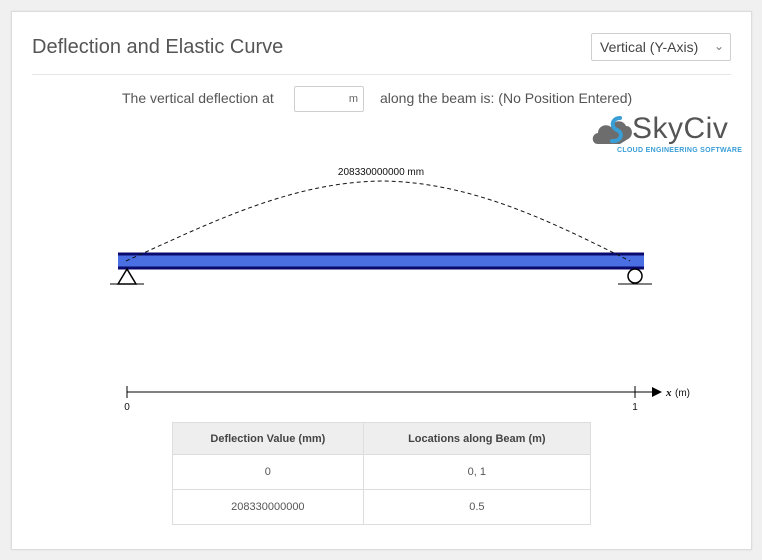  I want to click on table-cell: 208330000000, so click(268, 507).